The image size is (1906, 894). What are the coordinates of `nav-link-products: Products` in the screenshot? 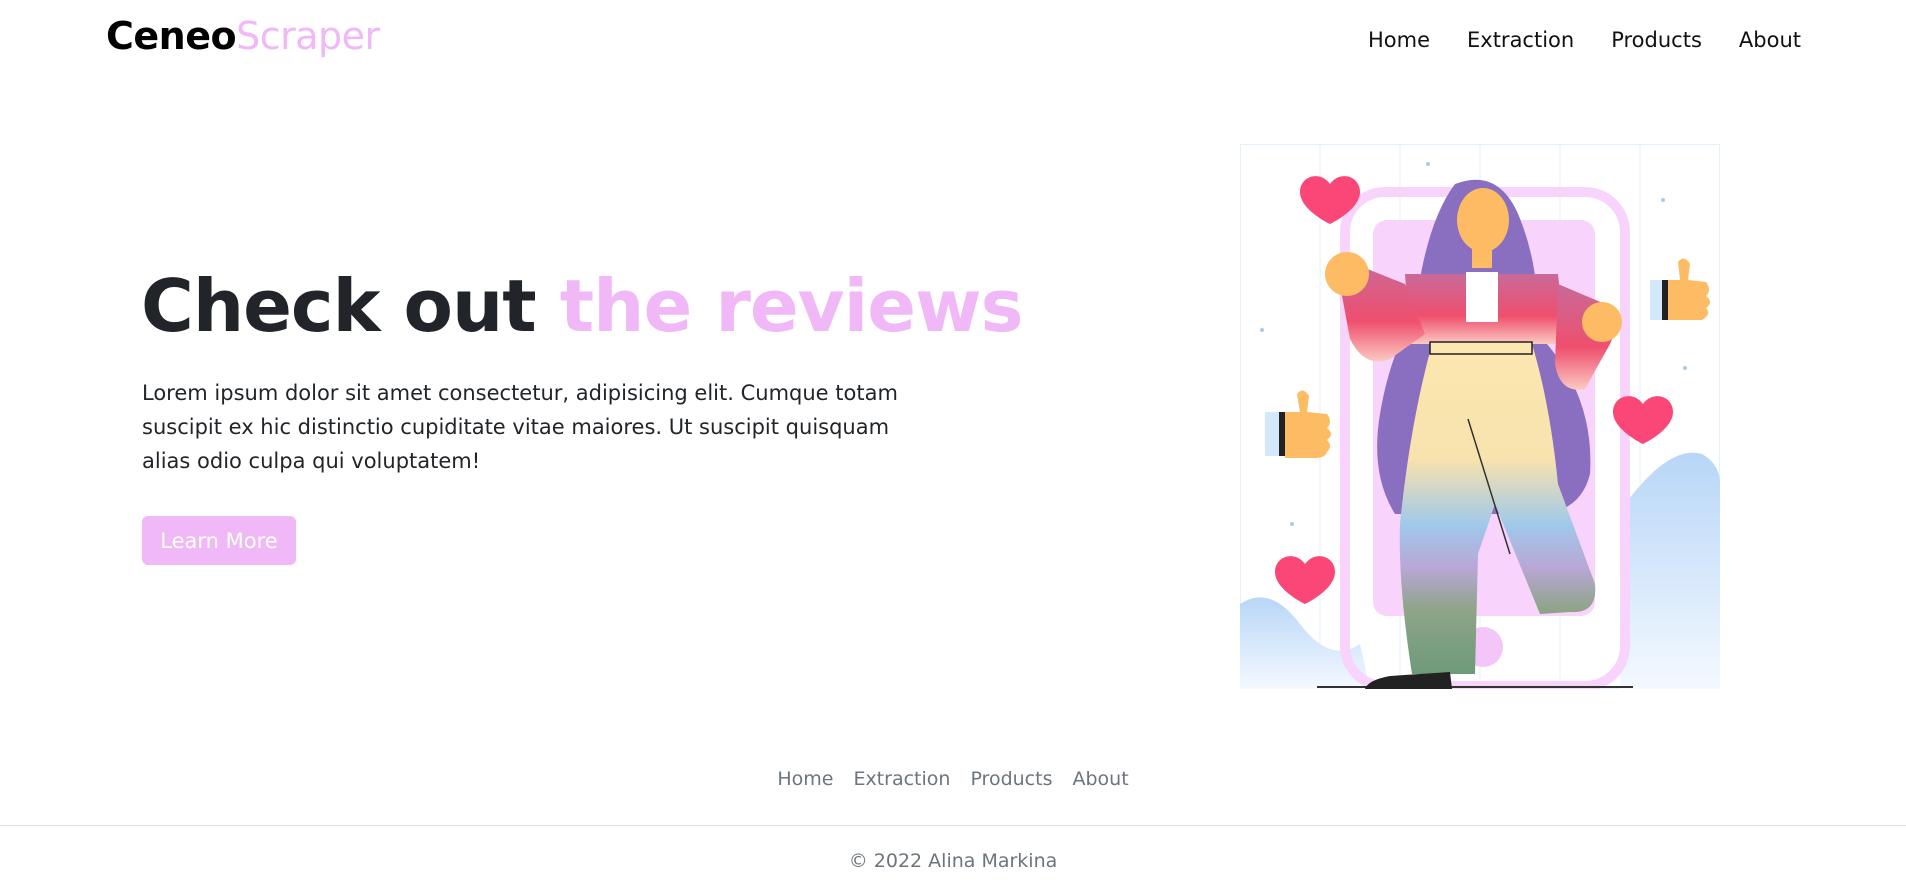 It's located at (1656, 40).